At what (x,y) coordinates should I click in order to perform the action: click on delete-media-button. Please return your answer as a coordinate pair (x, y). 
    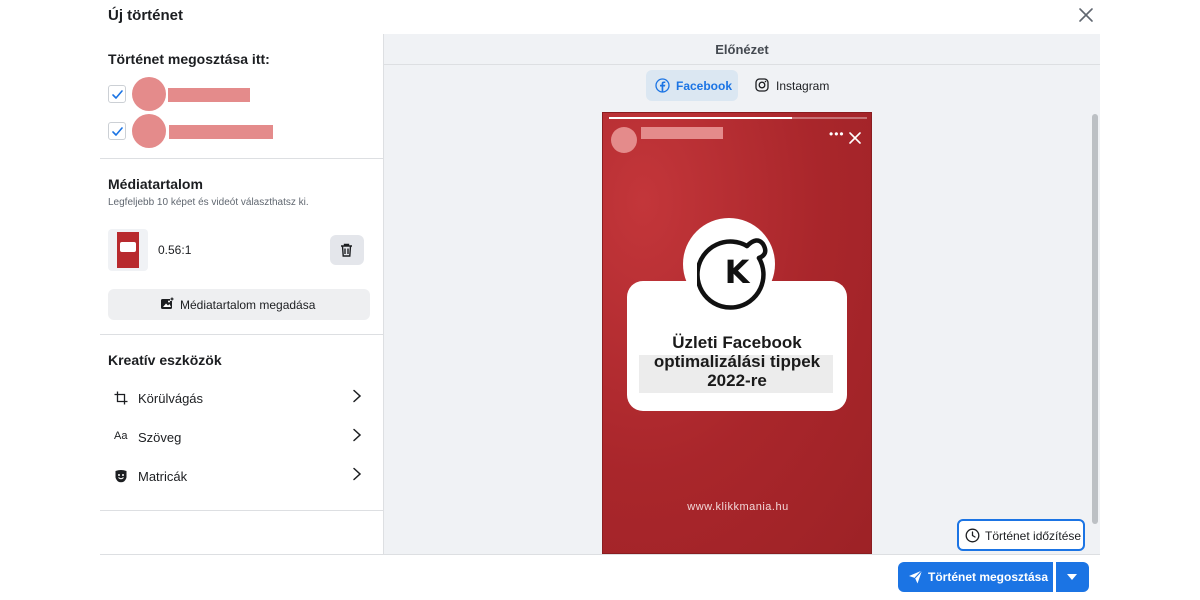
    Looking at the image, I should click on (347, 250).